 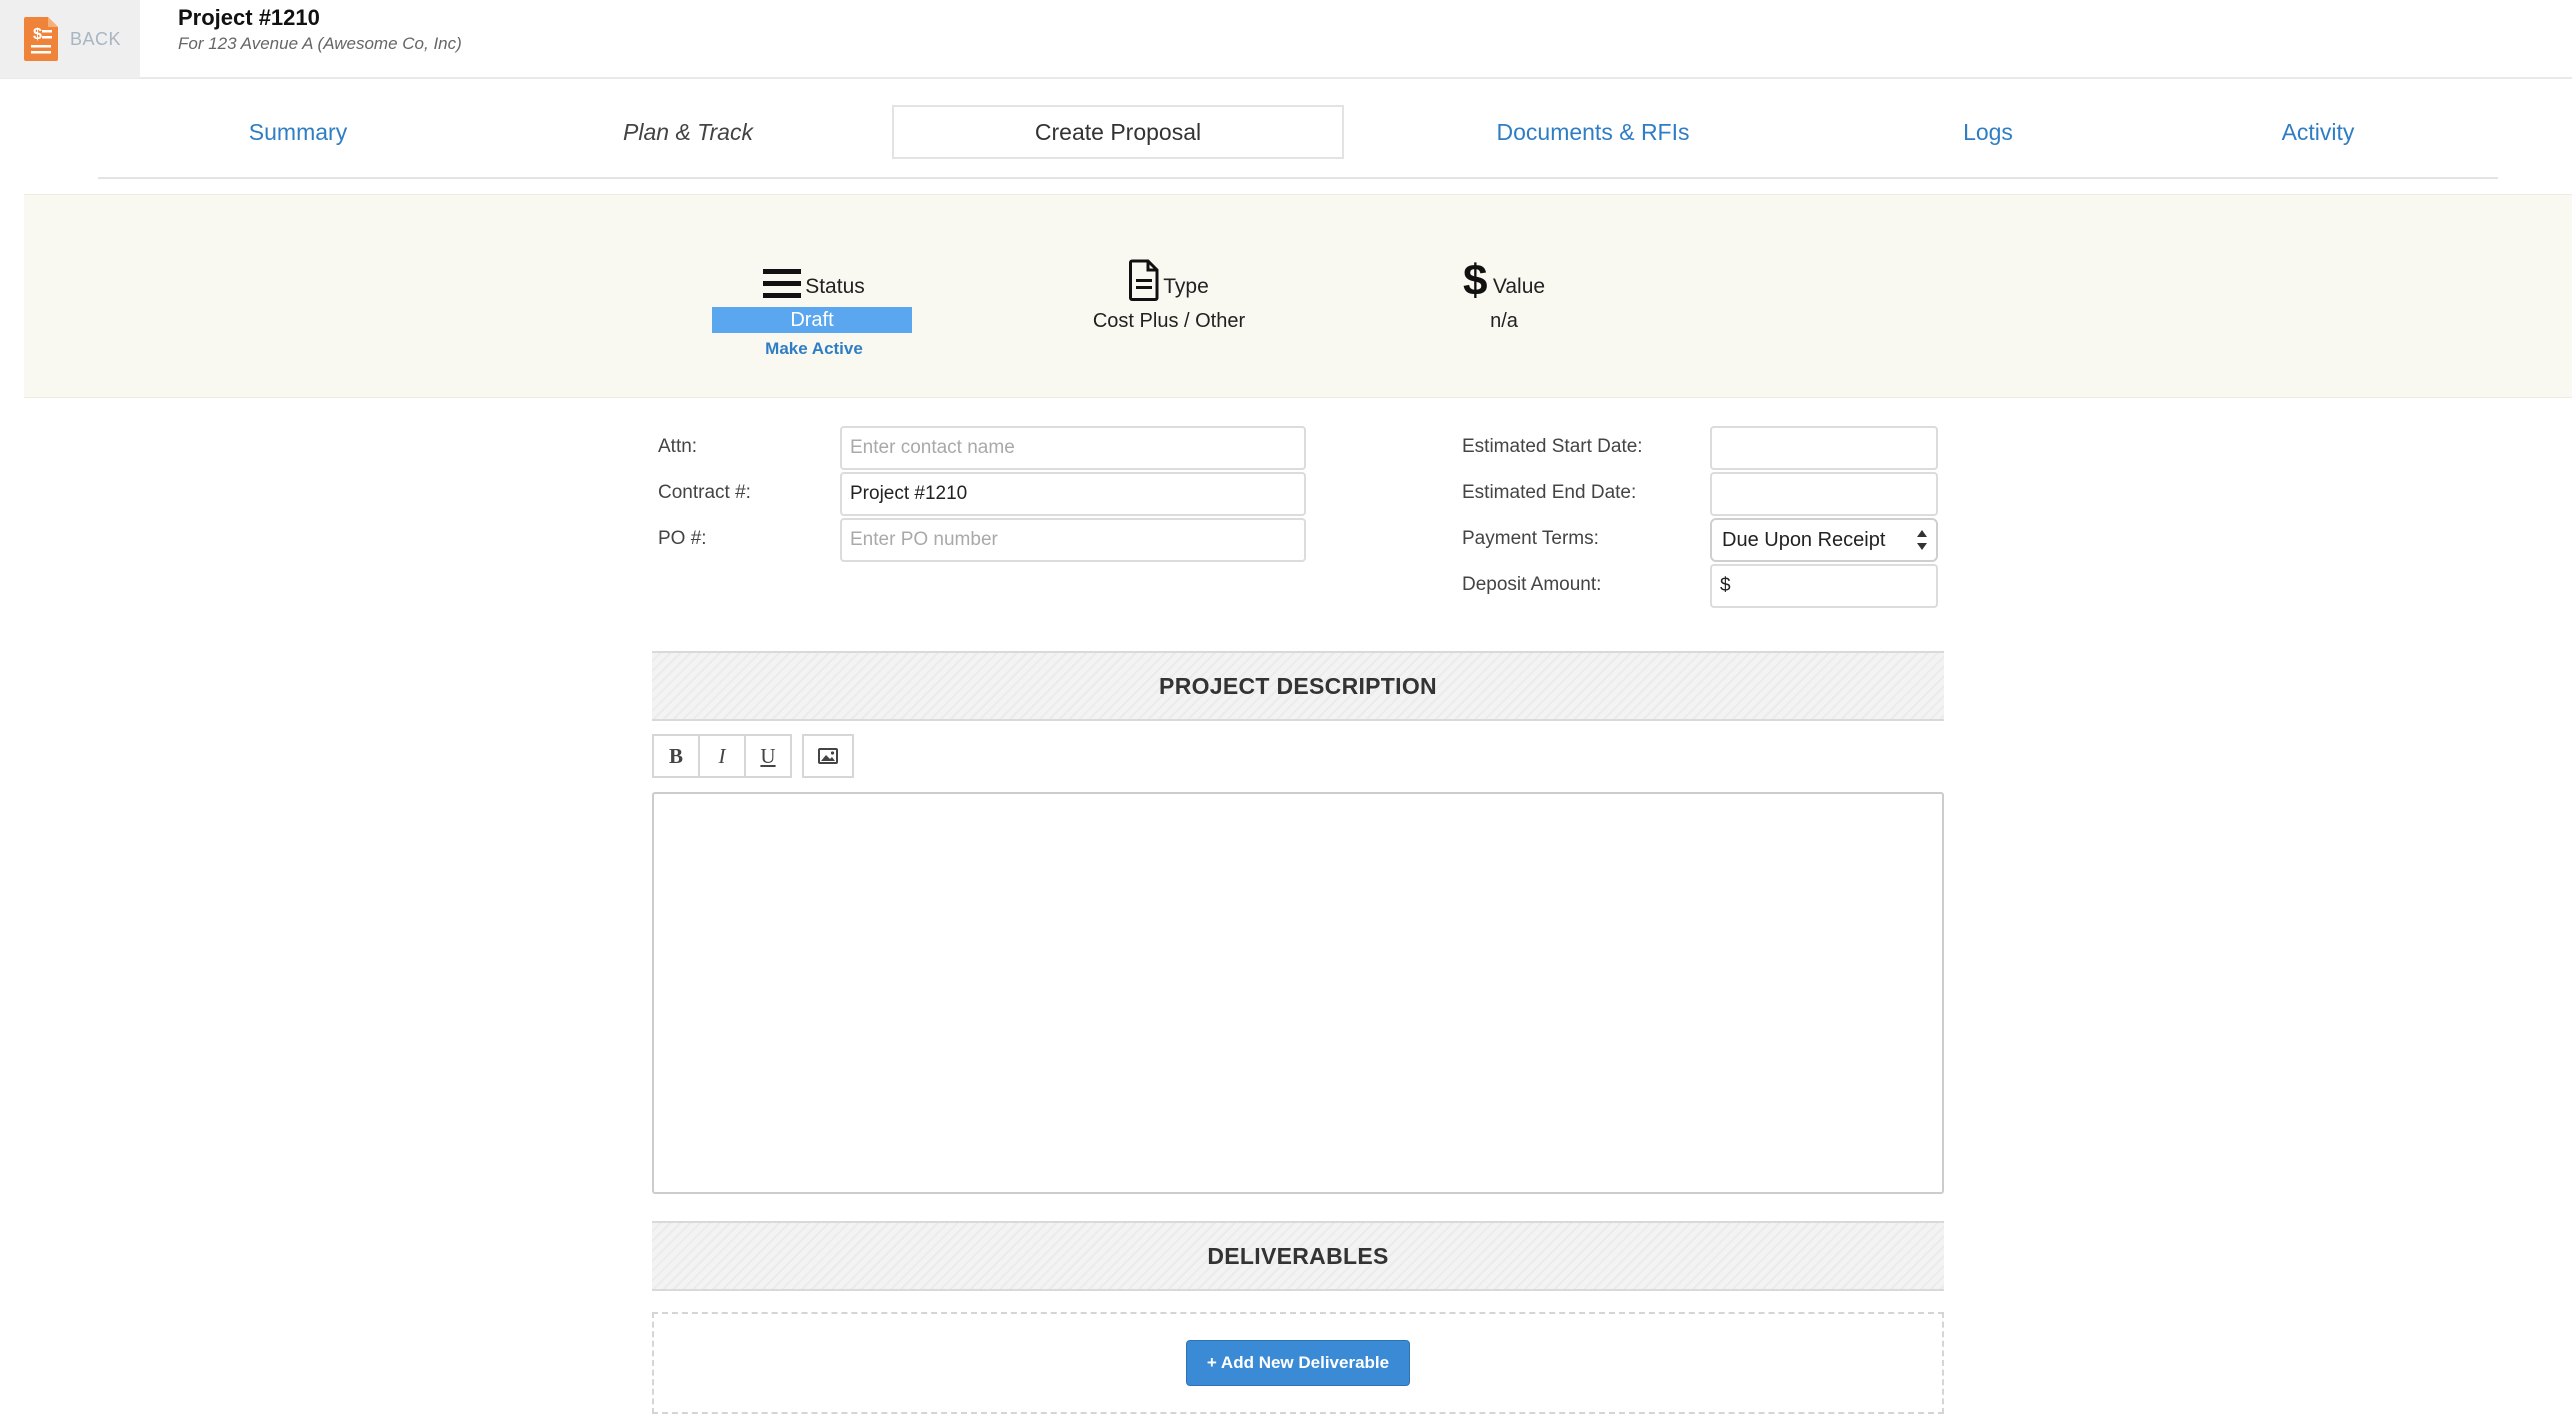 I want to click on project-description-heading: PROJECT DESCRIPTION, so click(x=1298, y=686).